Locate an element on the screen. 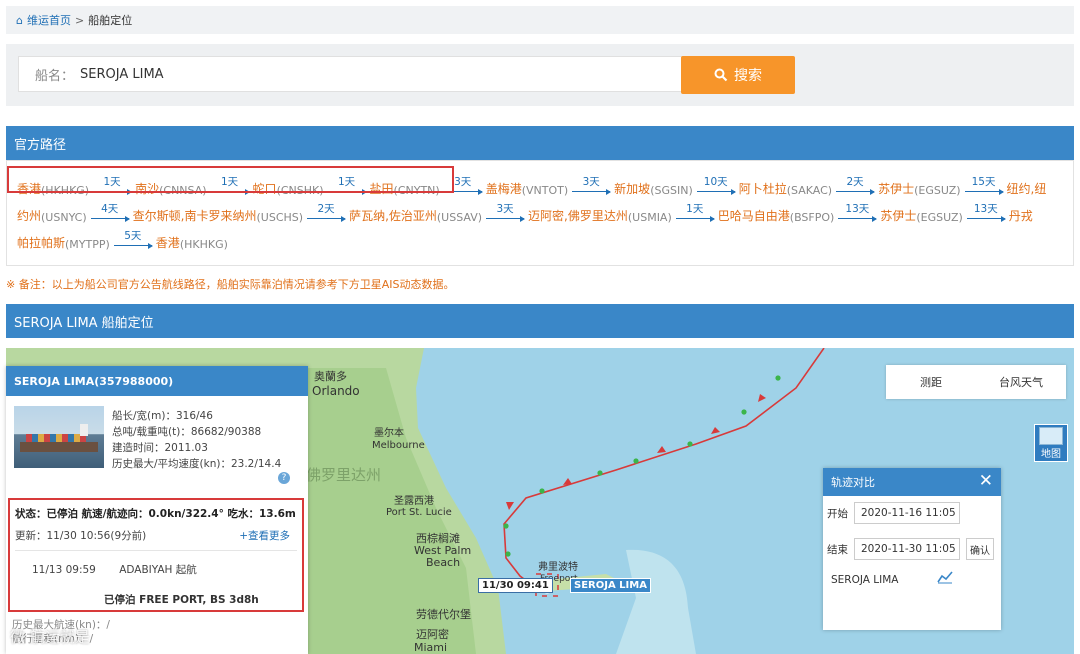 This screenshot has height=654, width=1080. home-icon: ⌂ is located at coordinates (19, 20).